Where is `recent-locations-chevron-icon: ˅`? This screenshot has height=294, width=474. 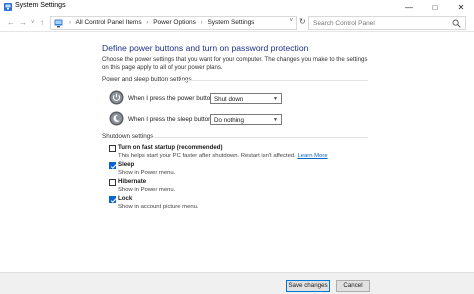 recent-locations-chevron-icon: ˅ is located at coordinates (33, 23).